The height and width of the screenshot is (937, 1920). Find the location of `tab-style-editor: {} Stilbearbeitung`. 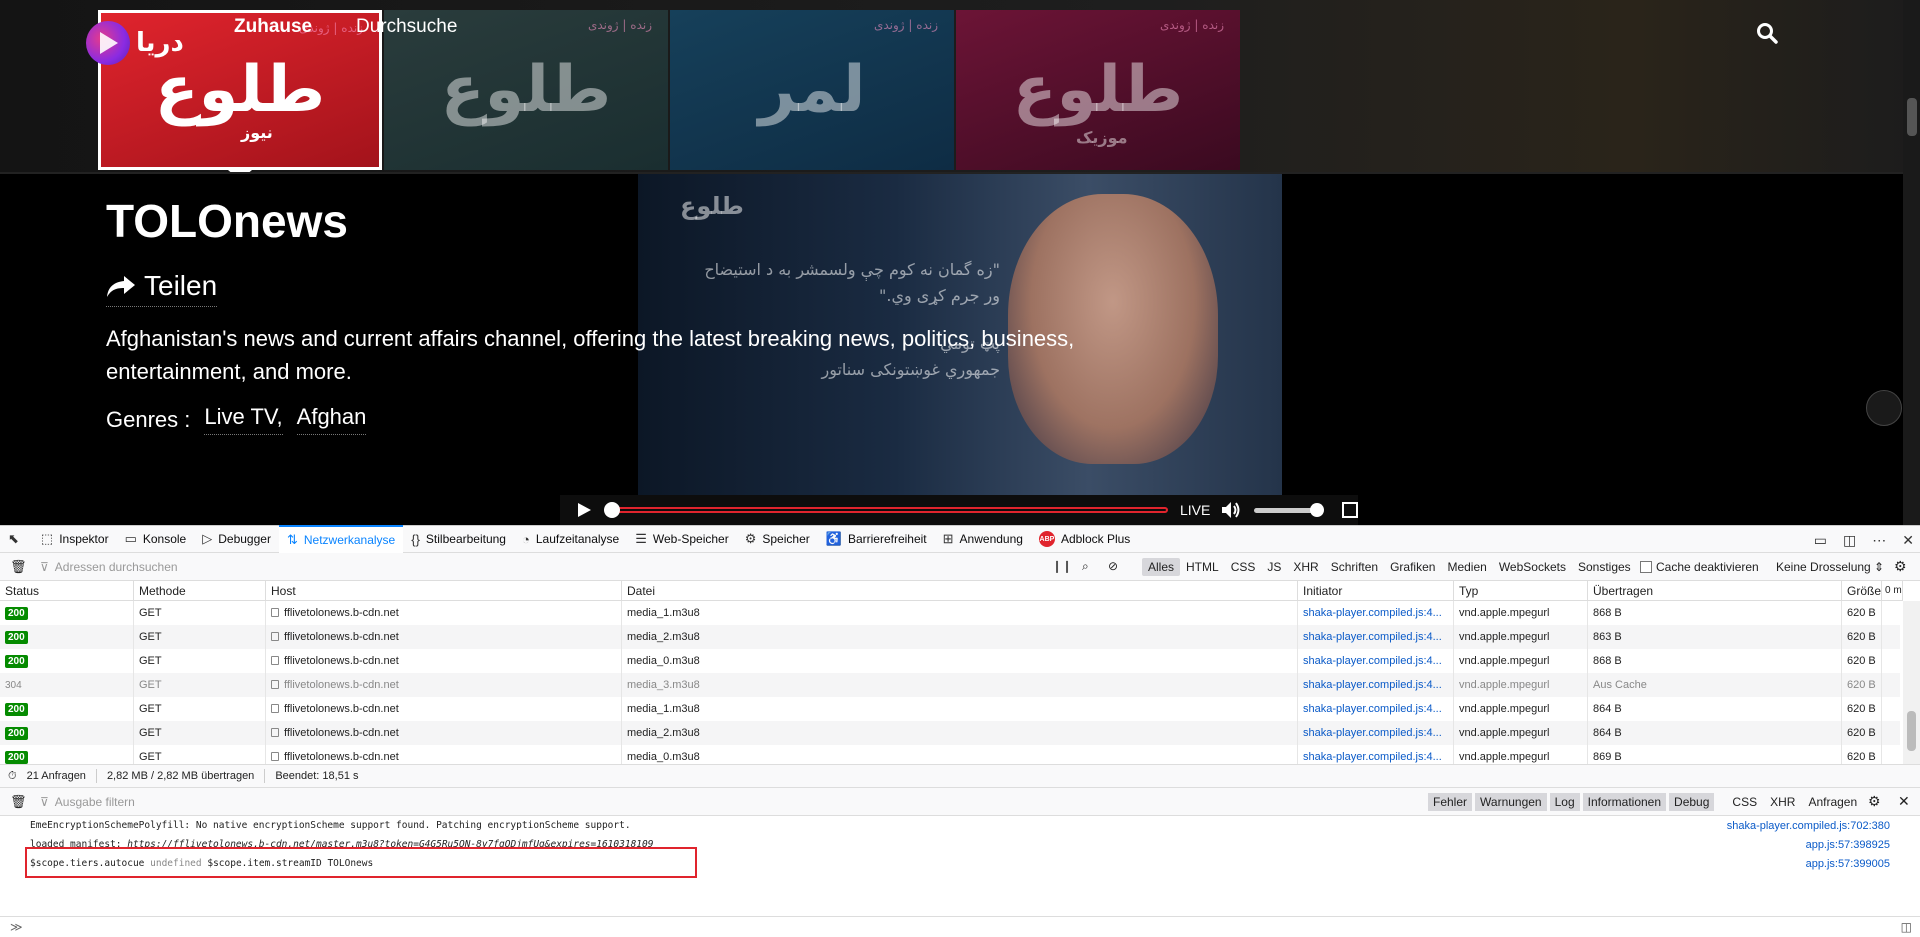

tab-style-editor: {} Stilbearbeitung is located at coordinates (458, 539).